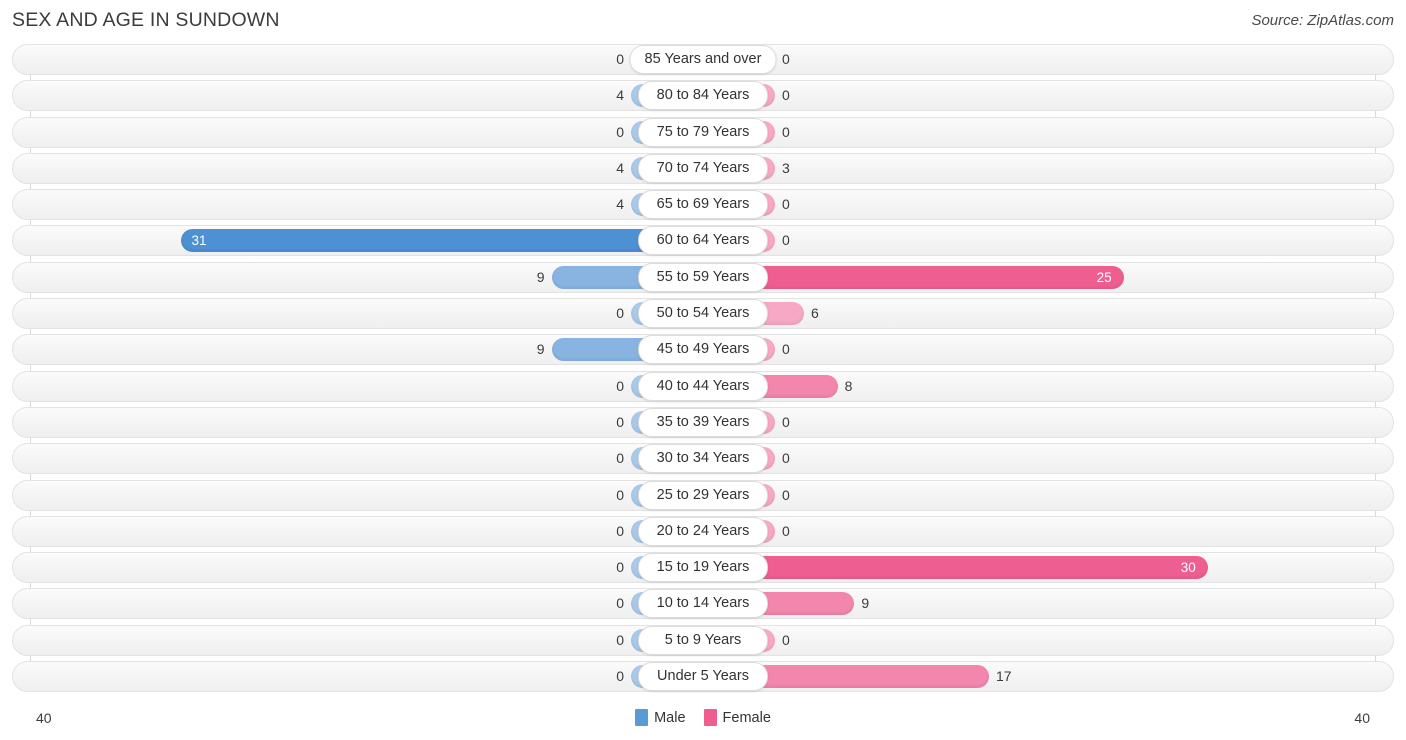 Image resolution: width=1406 pixels, height=740 pixels. I want to click on legend-item-male: Male, so click(660, 717).